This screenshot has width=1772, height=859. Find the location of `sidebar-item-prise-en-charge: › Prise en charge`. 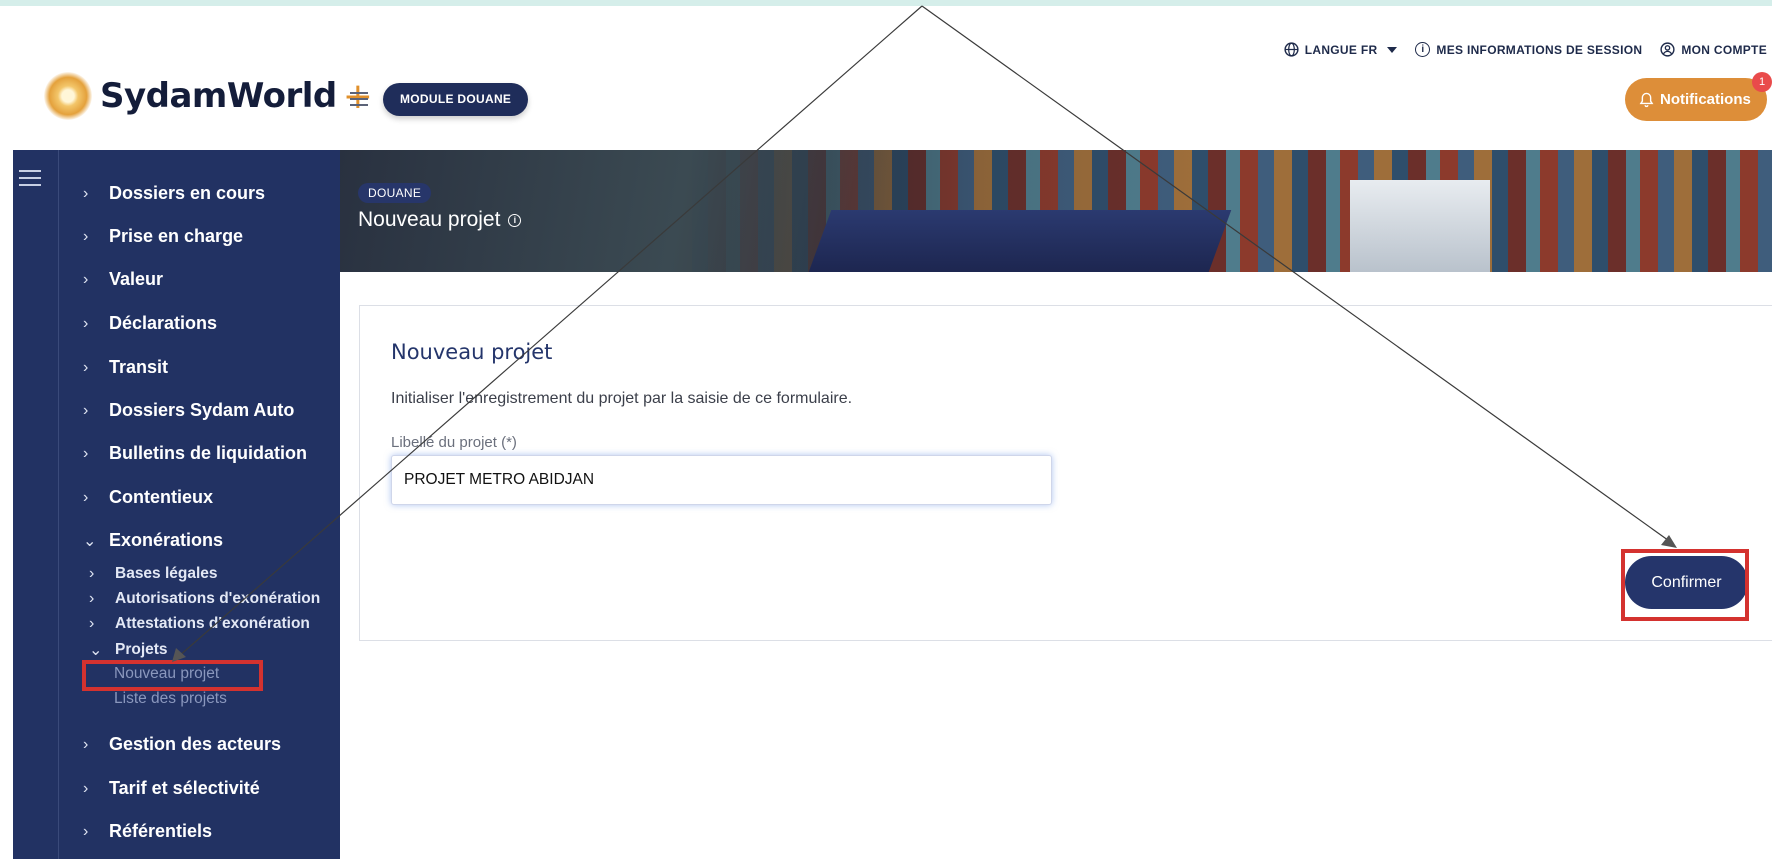

sidebar-item-prise-en-charge: › Prise en charge is located at coordinates (163, 236).